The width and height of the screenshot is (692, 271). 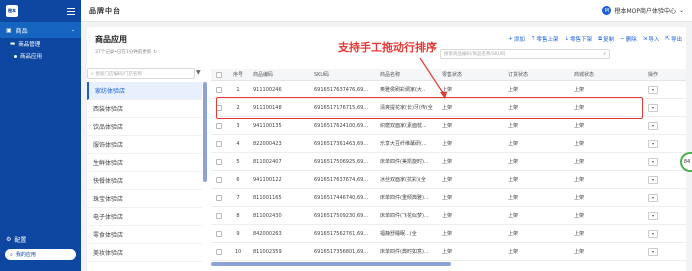 What do you see at coordinates (331, 264) in the screenshot?
I see `table-horizontal-scrollbar` at bounding box center [331, 264].